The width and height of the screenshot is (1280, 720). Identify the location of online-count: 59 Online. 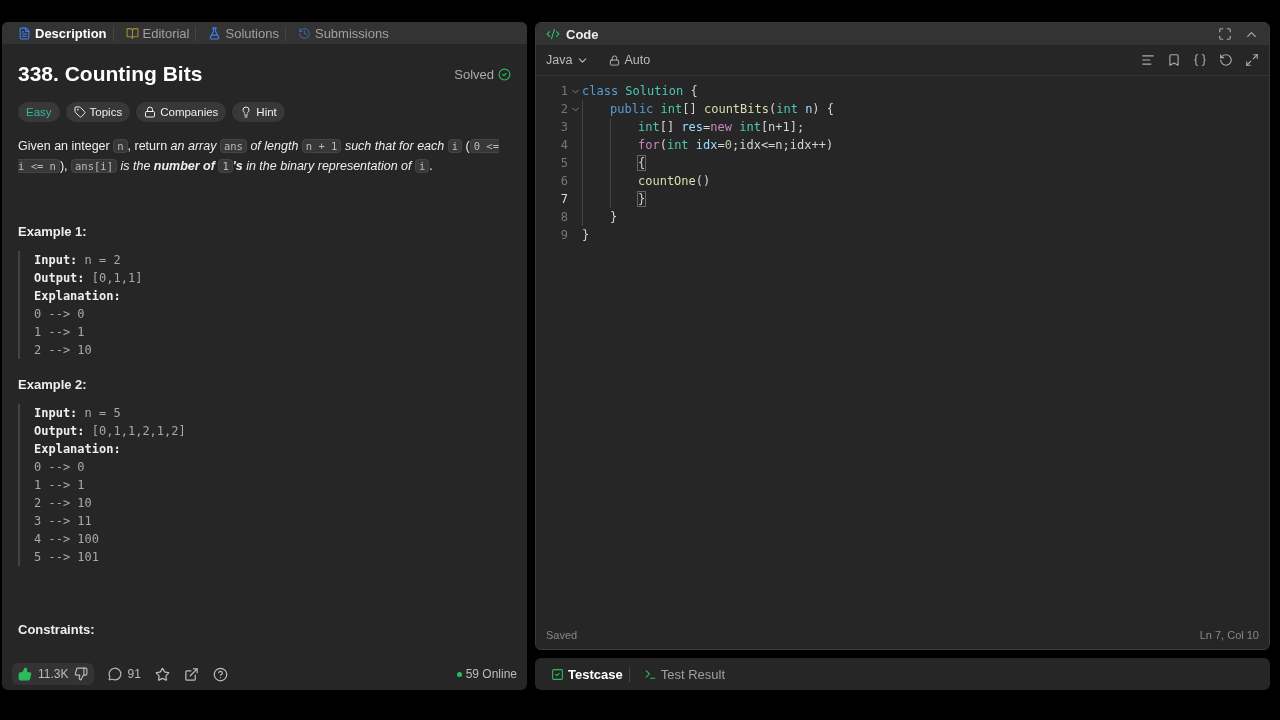
(486, 674).